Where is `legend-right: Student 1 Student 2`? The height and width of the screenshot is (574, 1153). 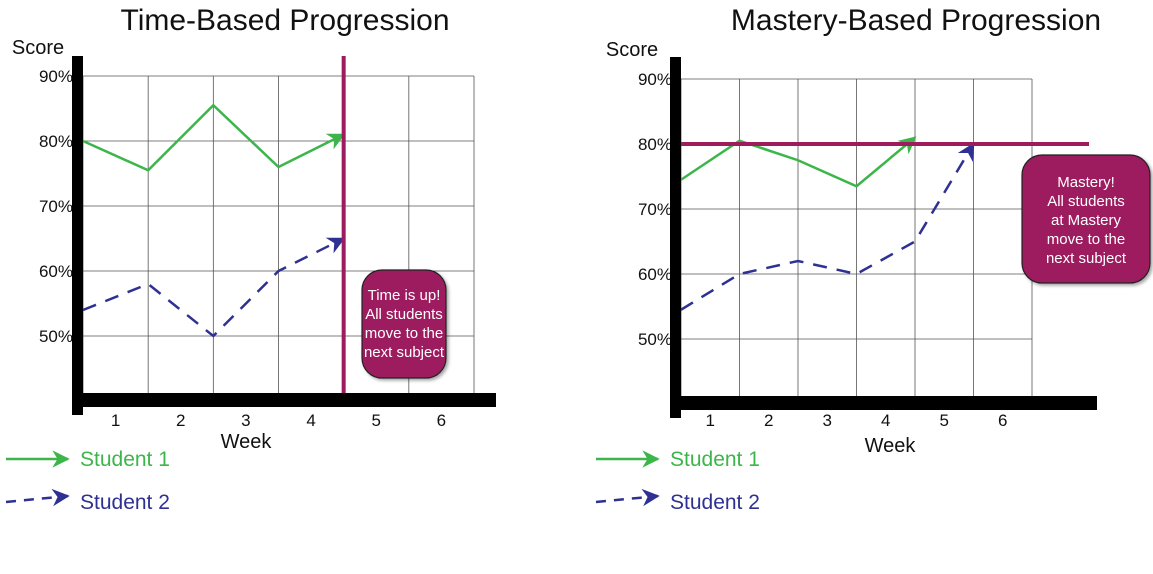 legend-right: Student 1 Student 2 is located at coordinates (677, 481).